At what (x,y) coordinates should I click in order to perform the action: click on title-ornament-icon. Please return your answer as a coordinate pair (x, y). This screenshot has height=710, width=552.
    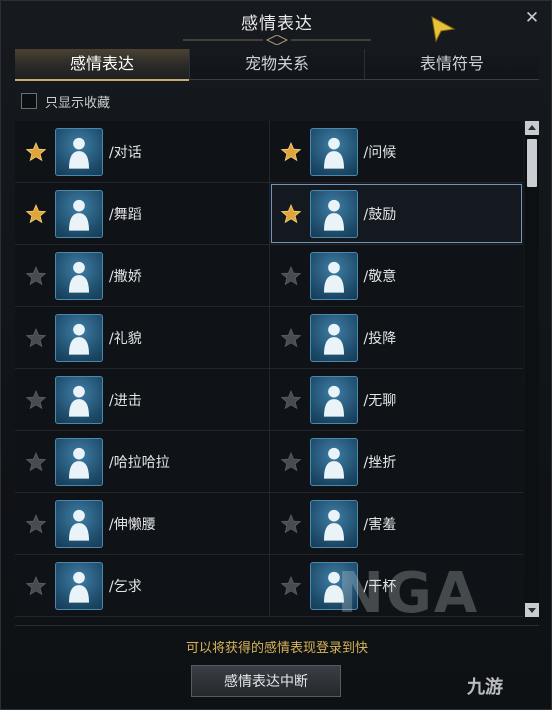
    Looking at the image, I should click on (277, 40).